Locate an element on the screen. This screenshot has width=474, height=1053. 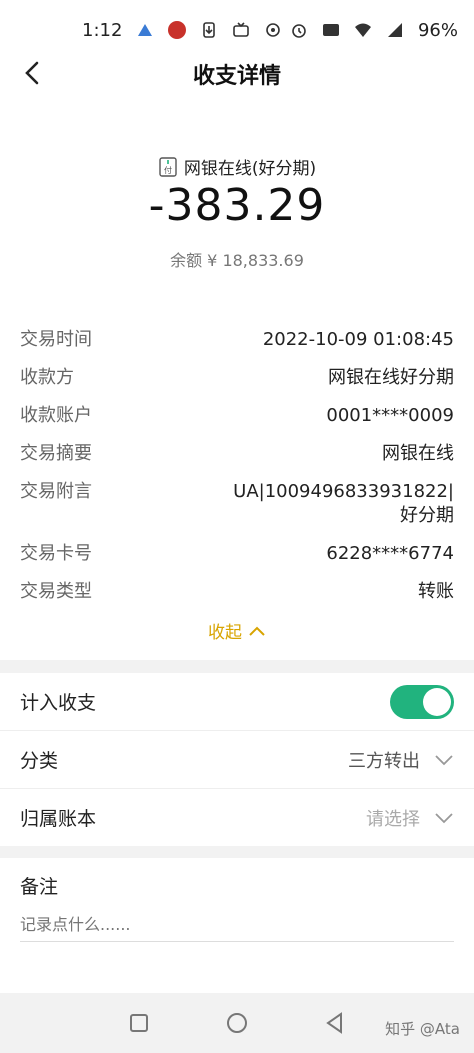
notes-label: 备注 is located at coordinates (39, 887).